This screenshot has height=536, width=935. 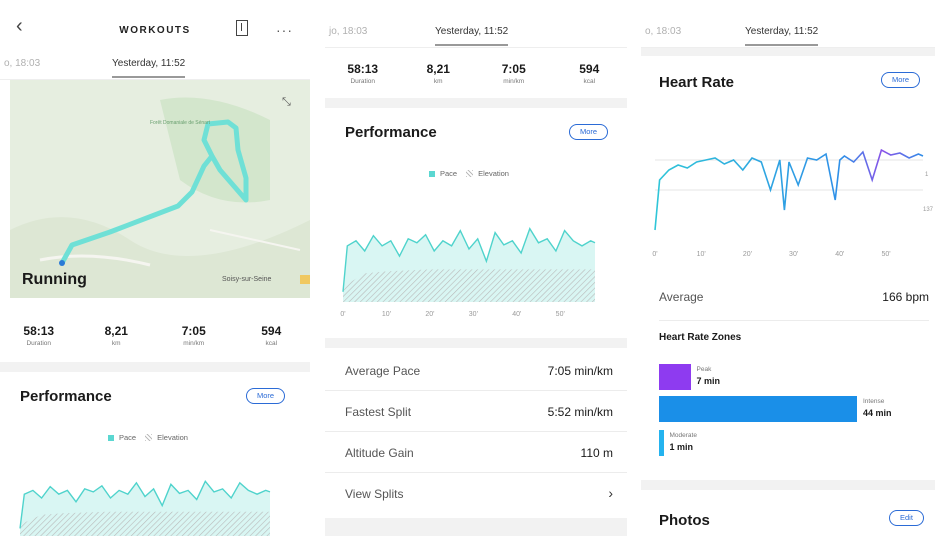 What do you see at coordinates (476, 493) in the screenshot?
I see `view-splits-row: View Splits ›` at bounding box center [476, 493].